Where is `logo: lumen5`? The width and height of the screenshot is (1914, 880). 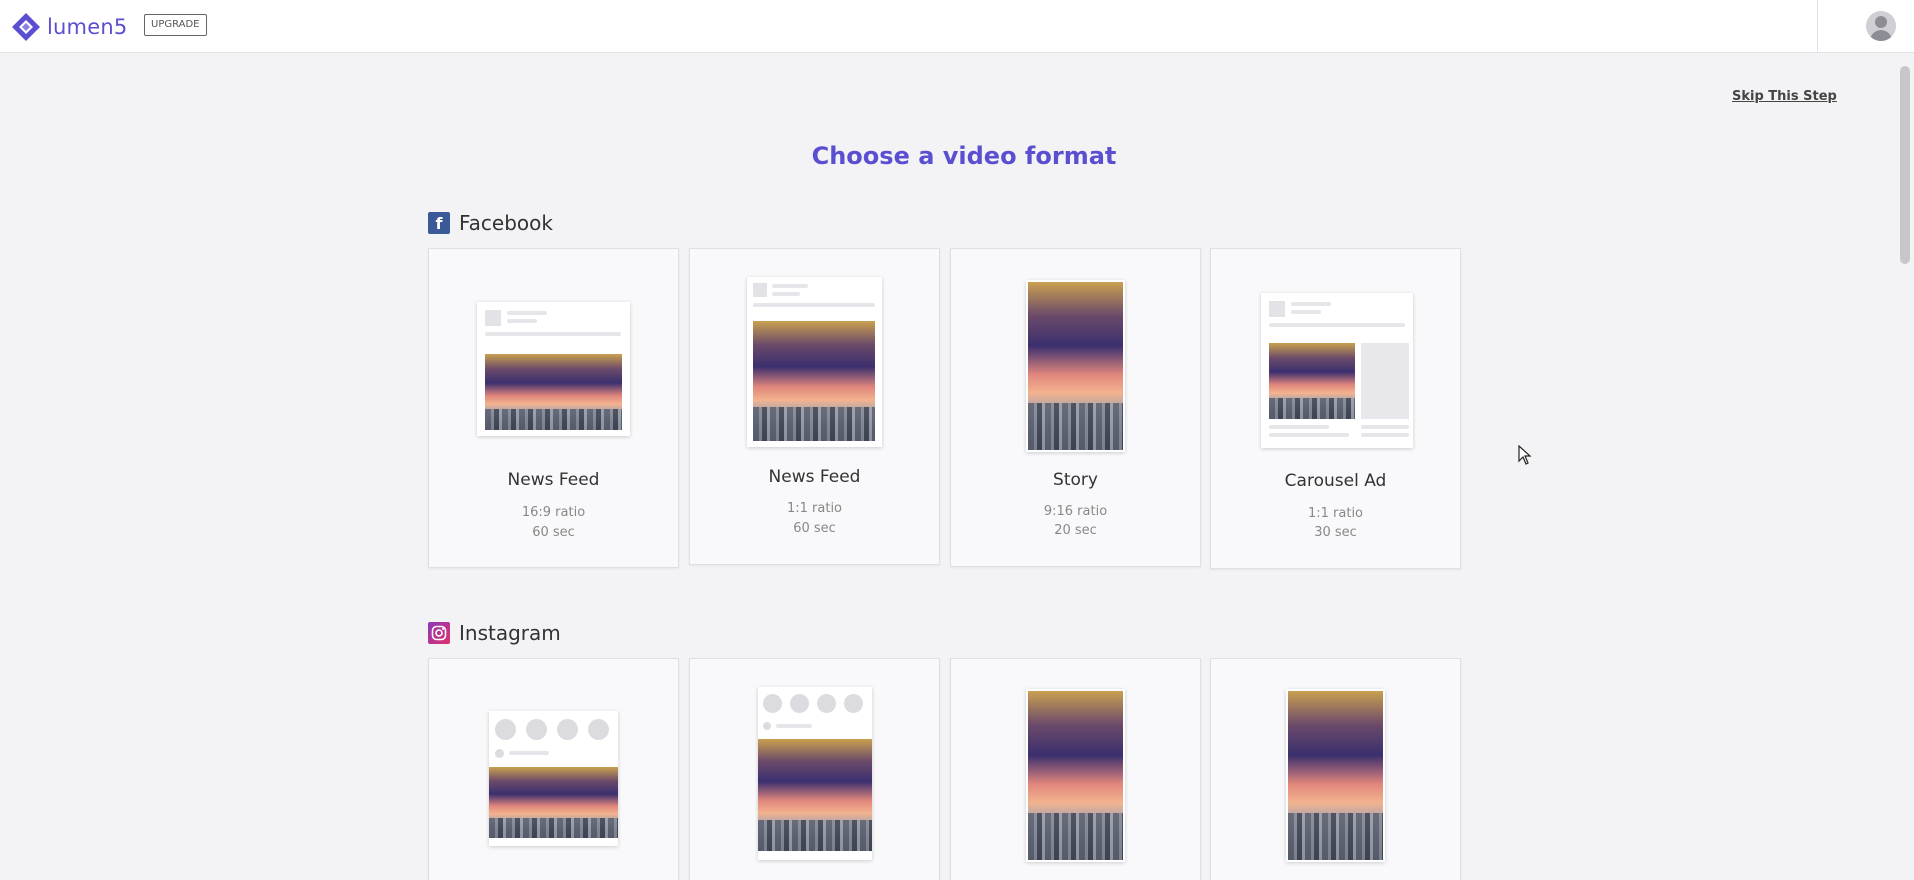 logo: lumen5 is located at coordinates (68, 27).